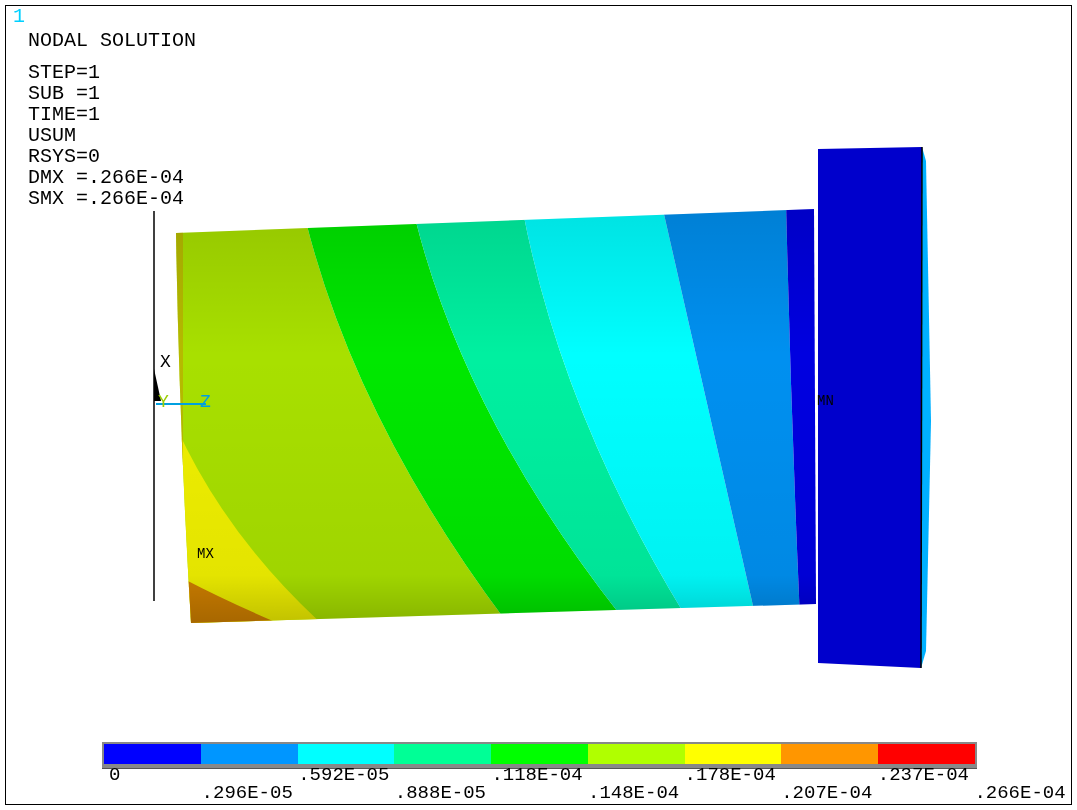 The image size is (1077, 810). Describe the element at coordinates (64, 156) in the screenshot. I see `result-info-text: RSYS=0` at that location.